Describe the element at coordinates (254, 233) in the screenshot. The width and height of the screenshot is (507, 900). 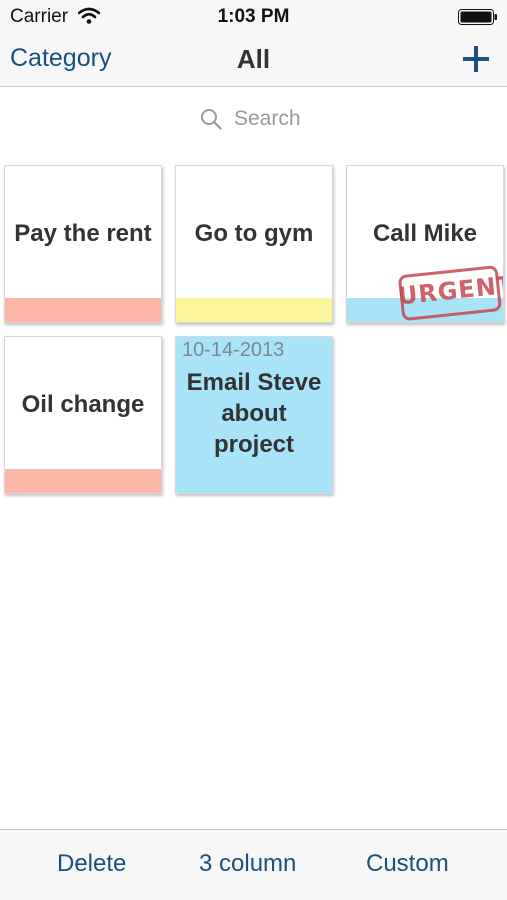
I see `note-title: Go to gym` at that location.